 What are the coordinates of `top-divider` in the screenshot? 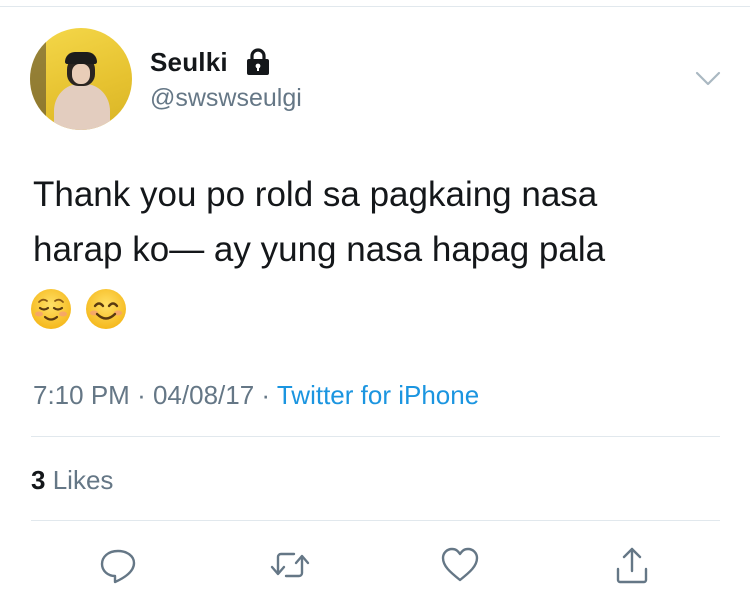 It's located at (375, 6).